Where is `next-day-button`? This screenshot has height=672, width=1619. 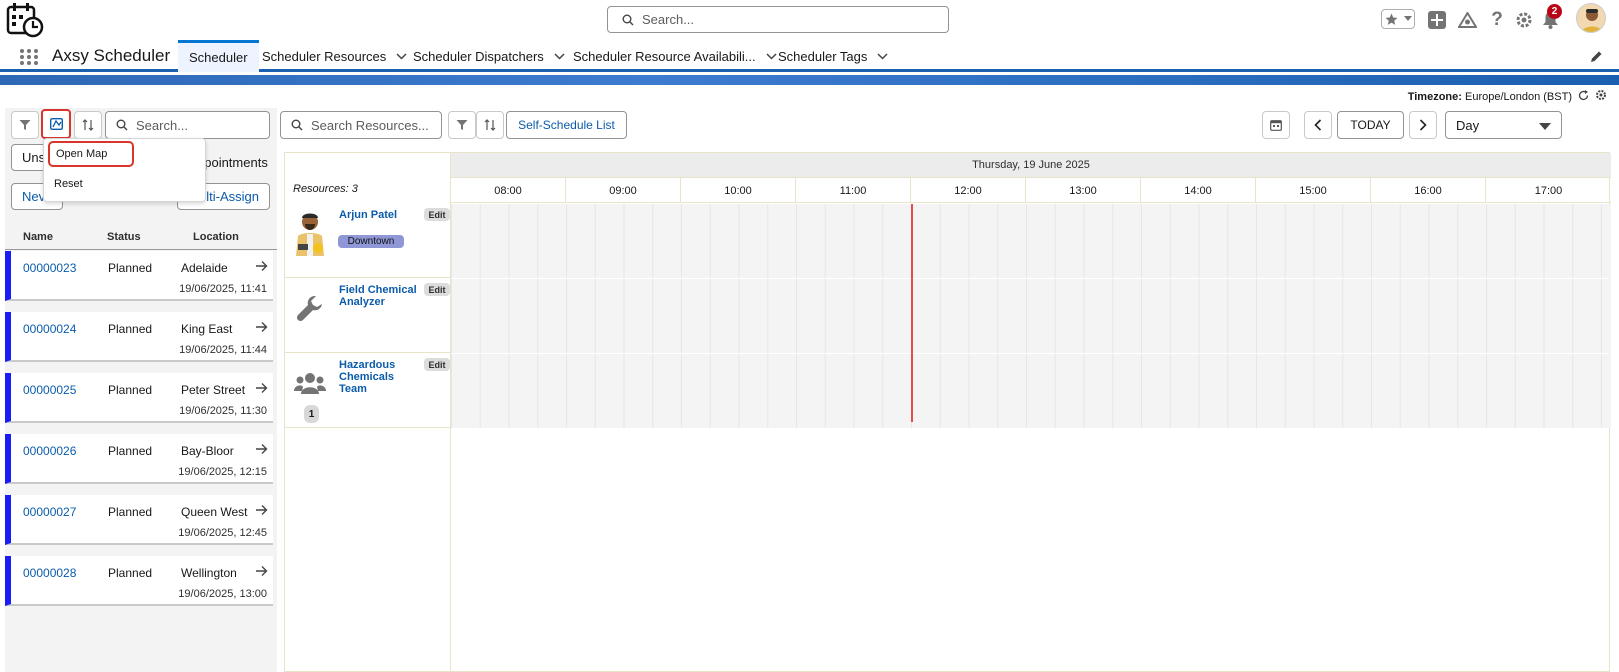
next-day-button is located at coordinates (1423, 125).